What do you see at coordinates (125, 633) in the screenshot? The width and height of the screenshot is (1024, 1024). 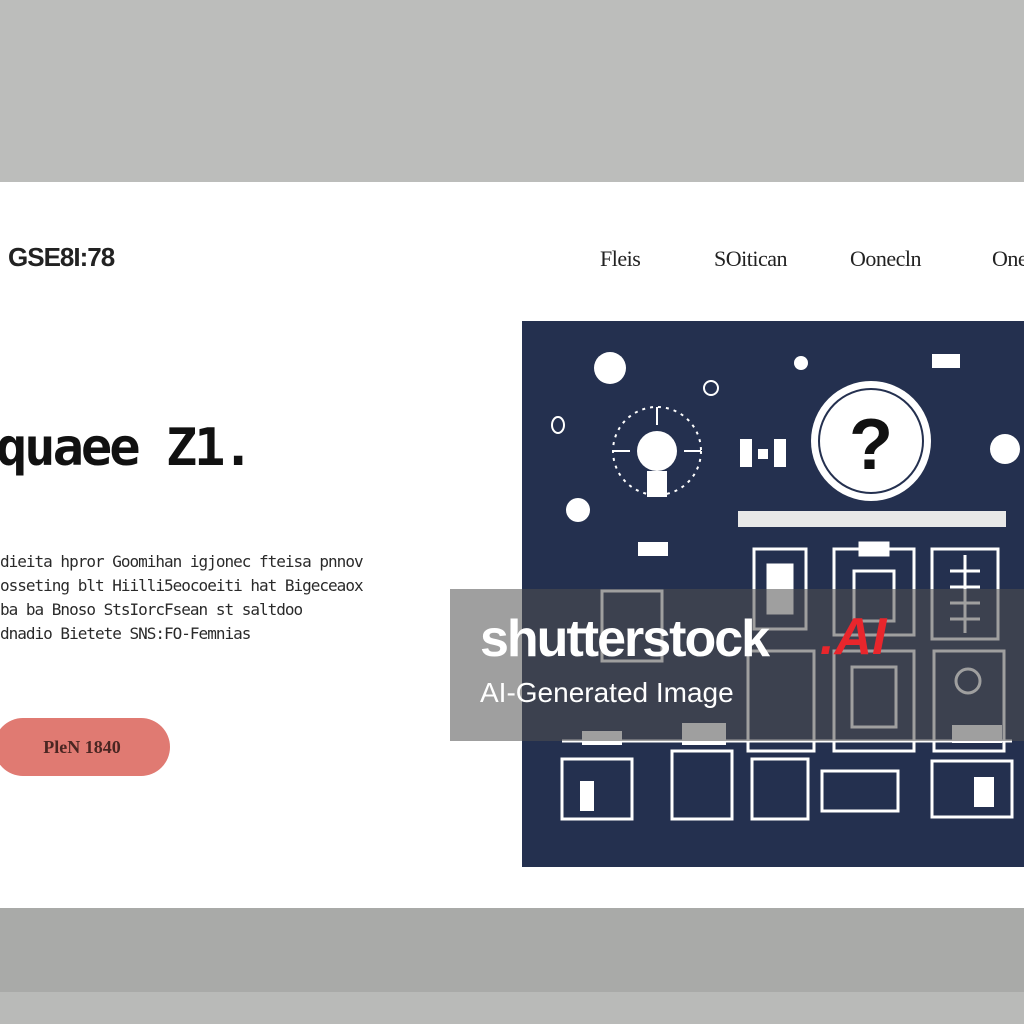 I see `hero-description-line: dnadio Bietete SNS:FO-Femnias` at bounding box center [125, 633].